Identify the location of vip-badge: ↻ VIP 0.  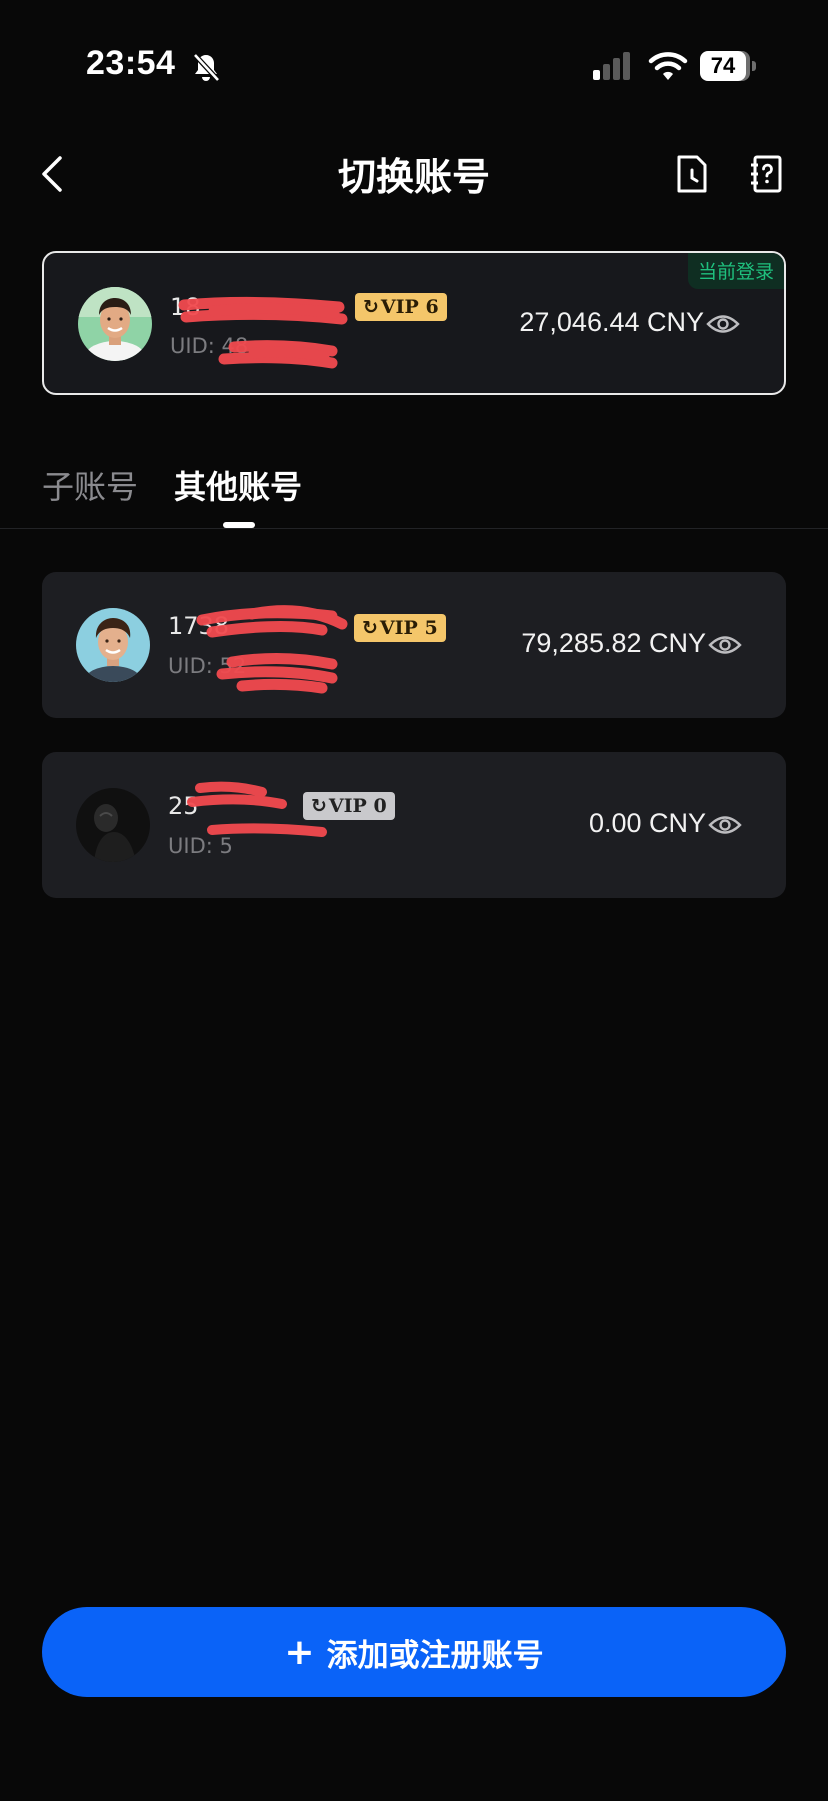
(349, 806).